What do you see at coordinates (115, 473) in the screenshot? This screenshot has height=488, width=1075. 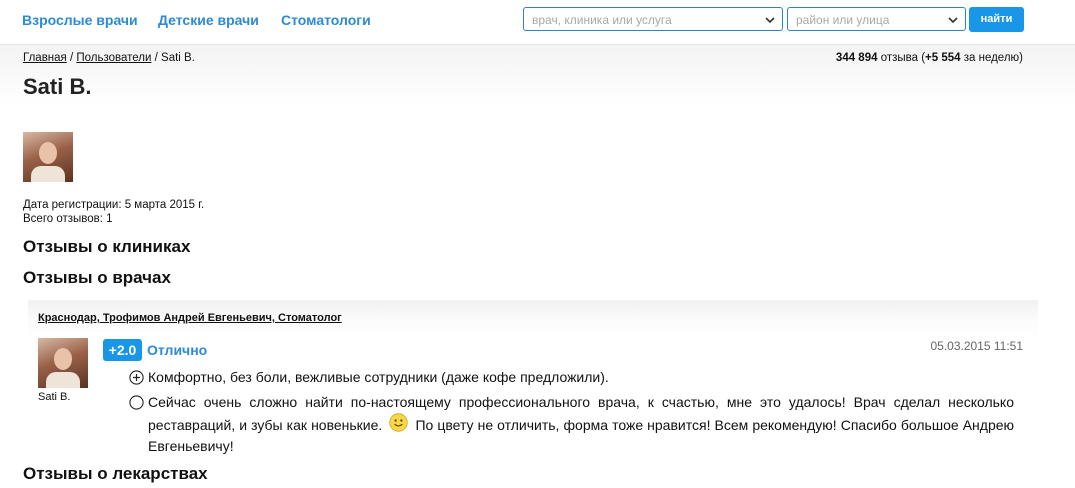 I see `section-drug-reviews: Отзывы о лекарствах` at bounding box center [115, 473].